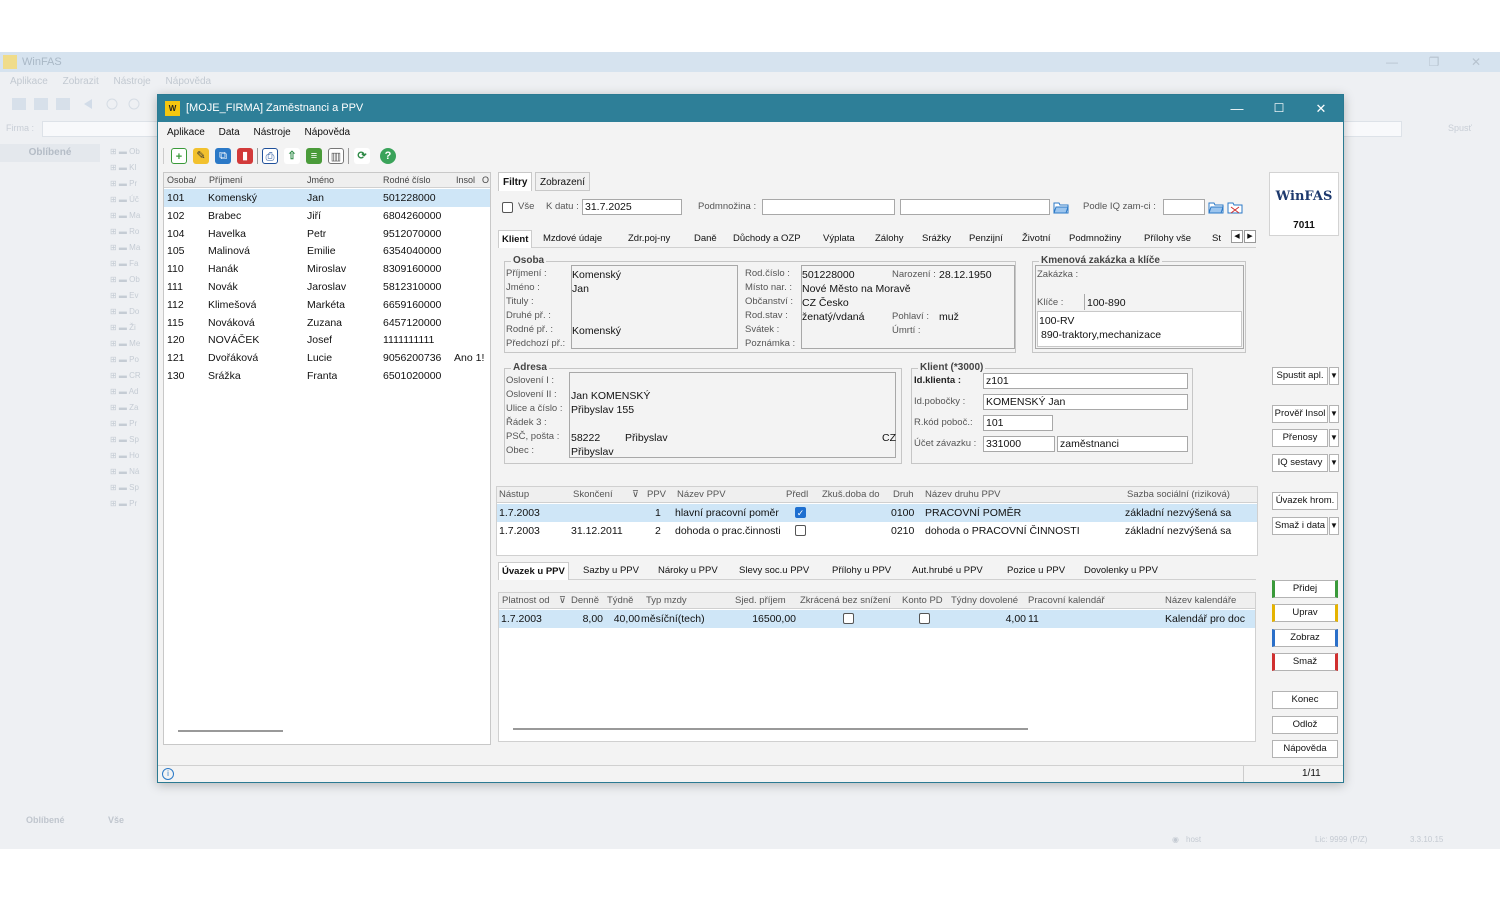 This screenshot has width=1500, height=900. What do you see at coordinates (168, 774) in the screenshot?
I see `info-icon: i` at bounding box center [168, 774].